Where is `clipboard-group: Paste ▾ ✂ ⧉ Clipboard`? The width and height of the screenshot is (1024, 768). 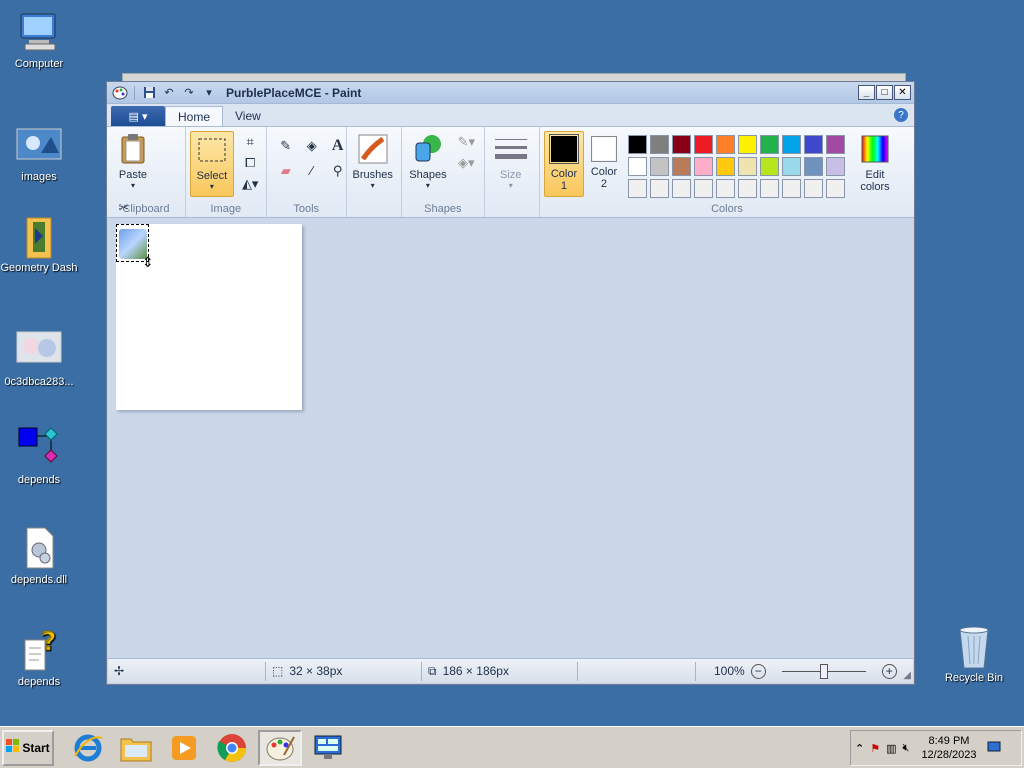 clipboard-group: Paste ▾ ✂ ⧉ Clipboard is located at coordinates (146, 181).